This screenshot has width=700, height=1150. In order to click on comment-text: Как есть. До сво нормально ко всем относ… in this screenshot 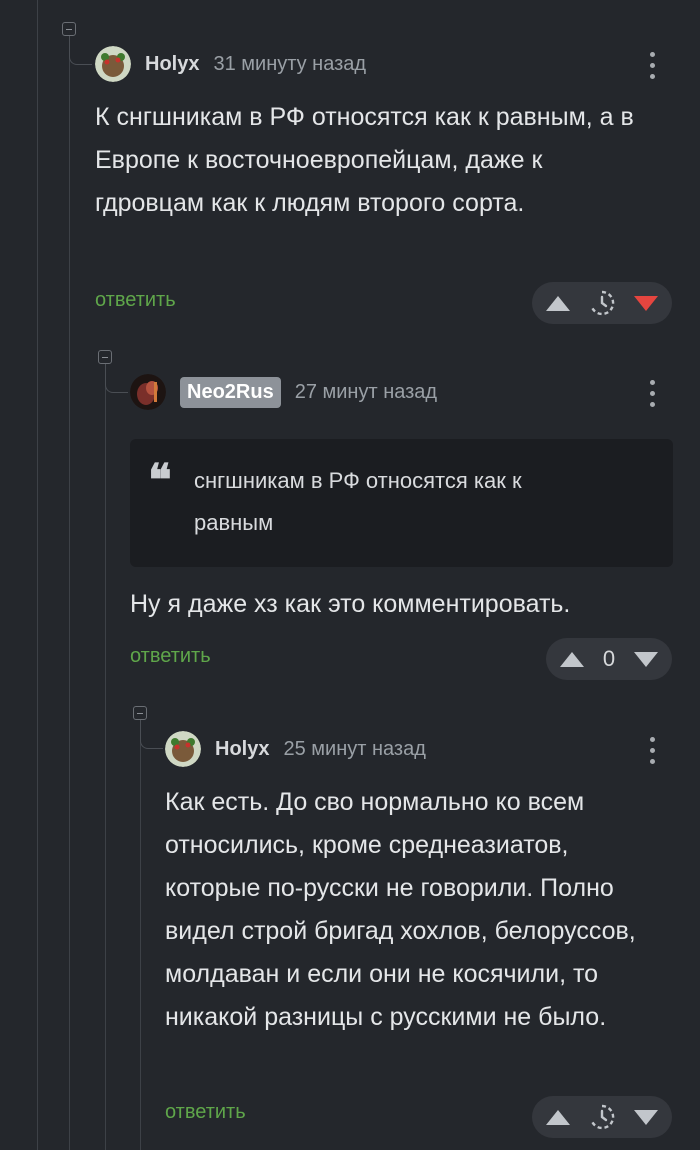, I will do `click(400, 909)`.